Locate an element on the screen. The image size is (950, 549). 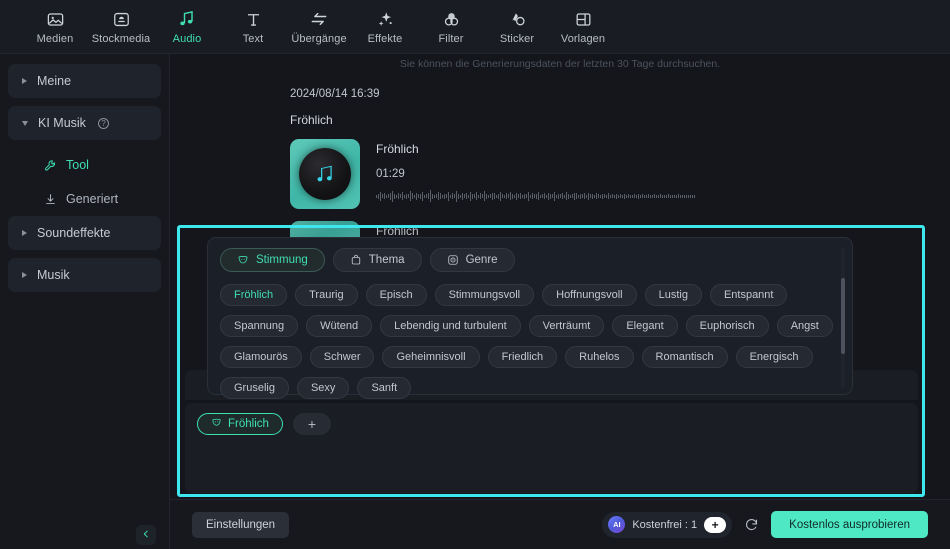
selected-tags-area: Fröhlich + is located at coordinates (551, 448).